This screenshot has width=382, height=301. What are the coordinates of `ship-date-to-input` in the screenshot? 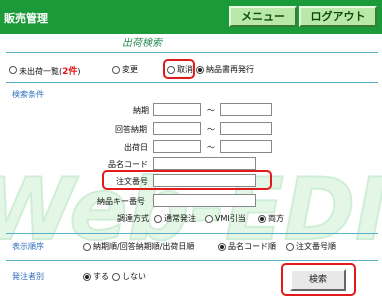 It's located at (246, 146).